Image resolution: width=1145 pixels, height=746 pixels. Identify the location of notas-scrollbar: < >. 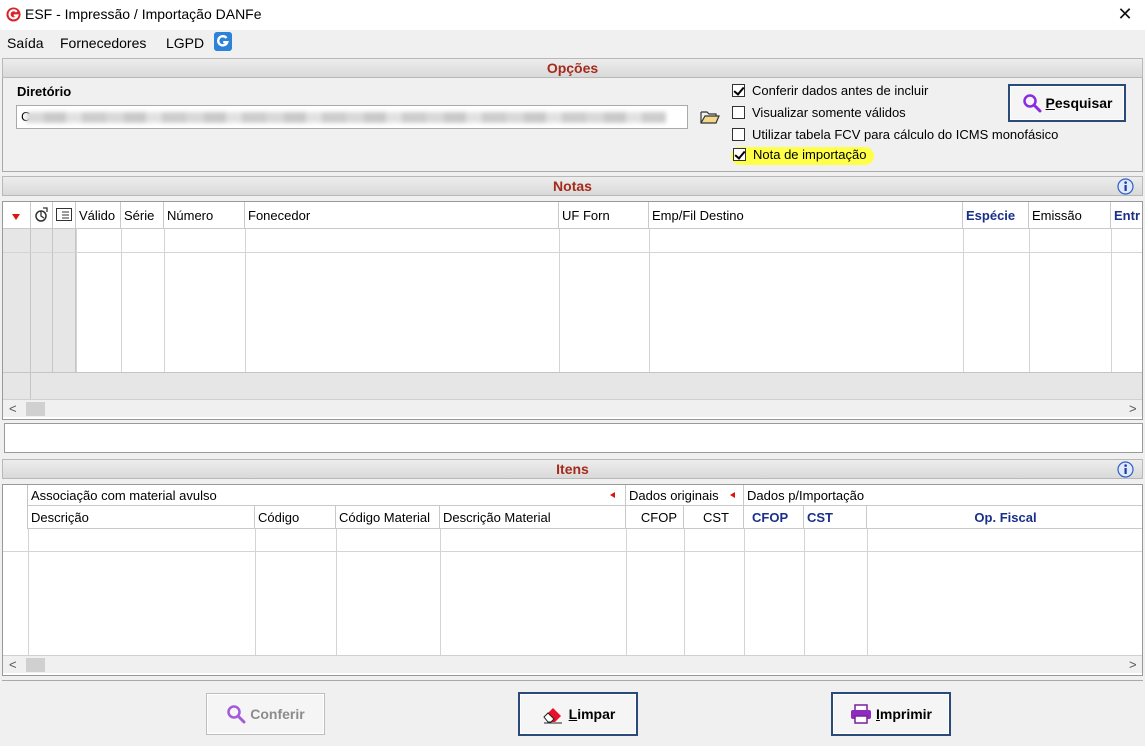
(572, 408).